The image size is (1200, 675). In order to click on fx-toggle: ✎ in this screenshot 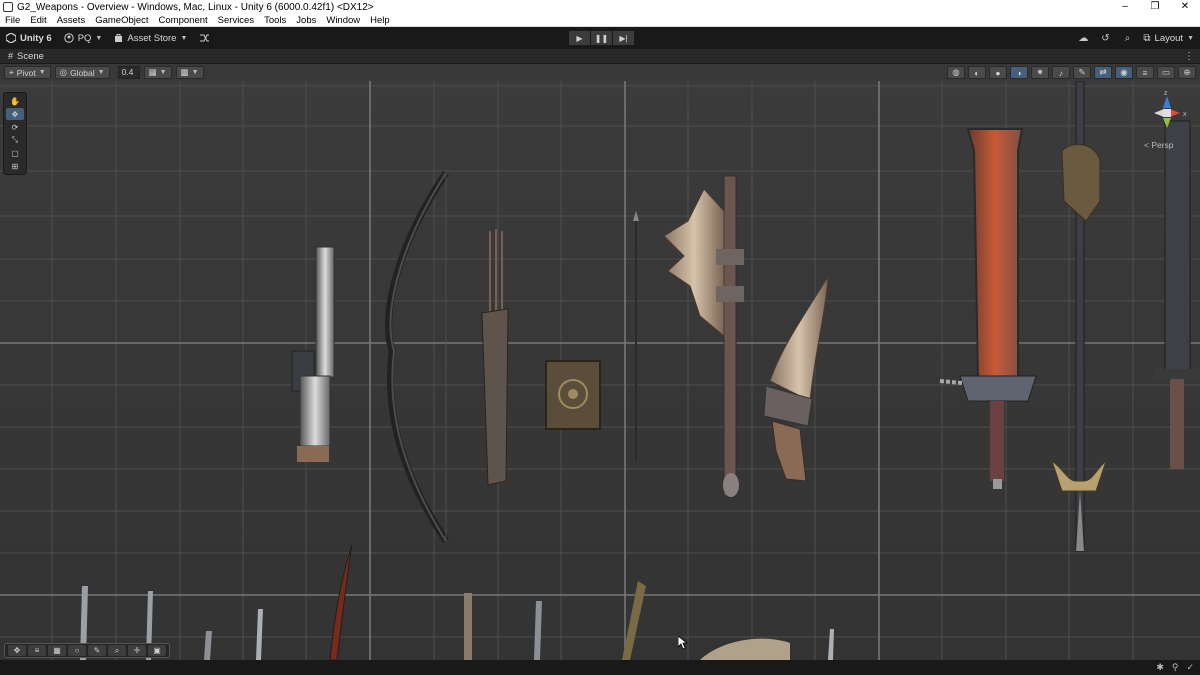, I will do `click(1082, 72)`.